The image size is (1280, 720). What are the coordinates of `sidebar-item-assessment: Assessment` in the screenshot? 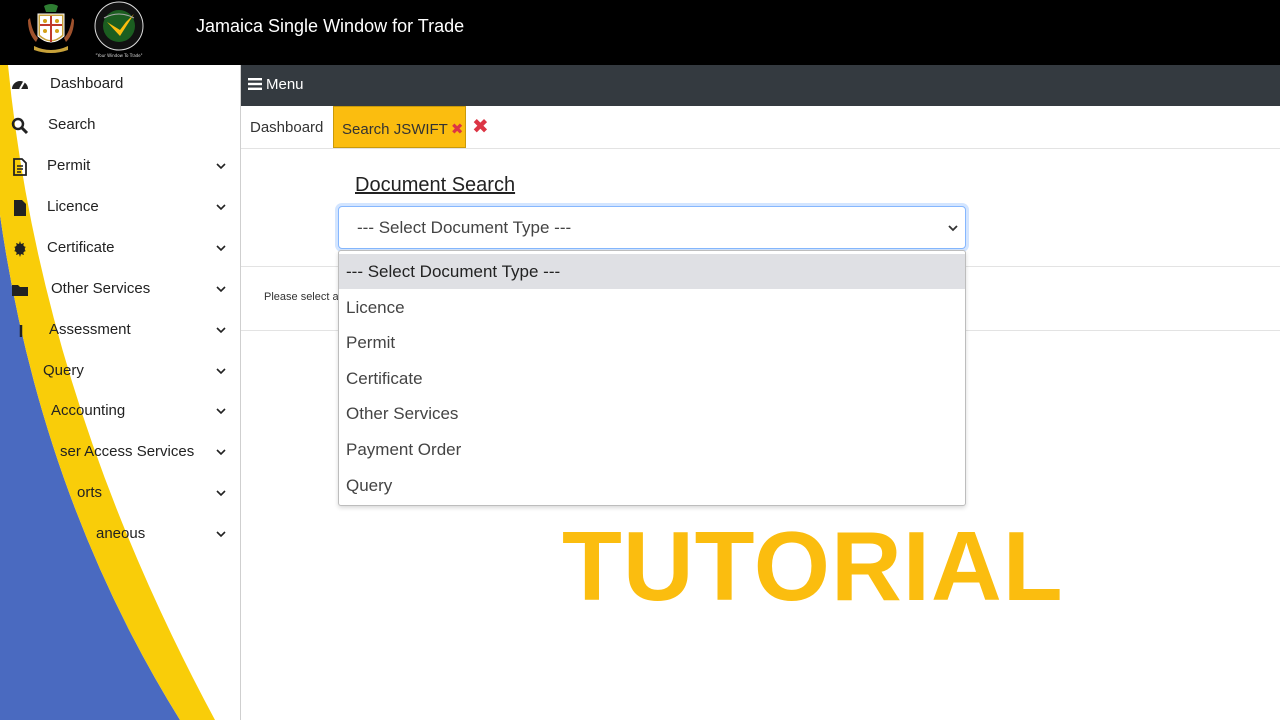 It's located at (120, 331).